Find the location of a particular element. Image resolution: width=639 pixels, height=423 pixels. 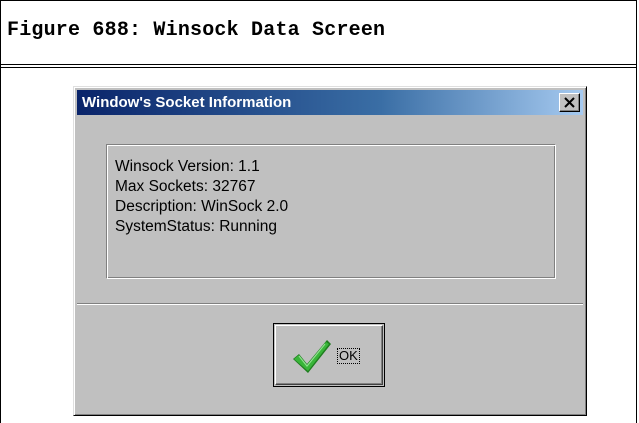

checkmark-icon is located at coordinates (312, 356).